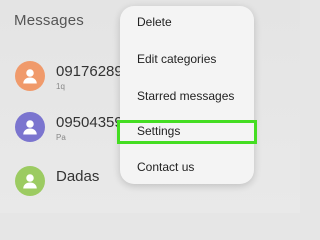 This screenshot has width=320, height=240. What do you see at coordinates (78, 176) in the screenshot?
I see `conversation-name: Dadas` at bounding box center [78, 176].